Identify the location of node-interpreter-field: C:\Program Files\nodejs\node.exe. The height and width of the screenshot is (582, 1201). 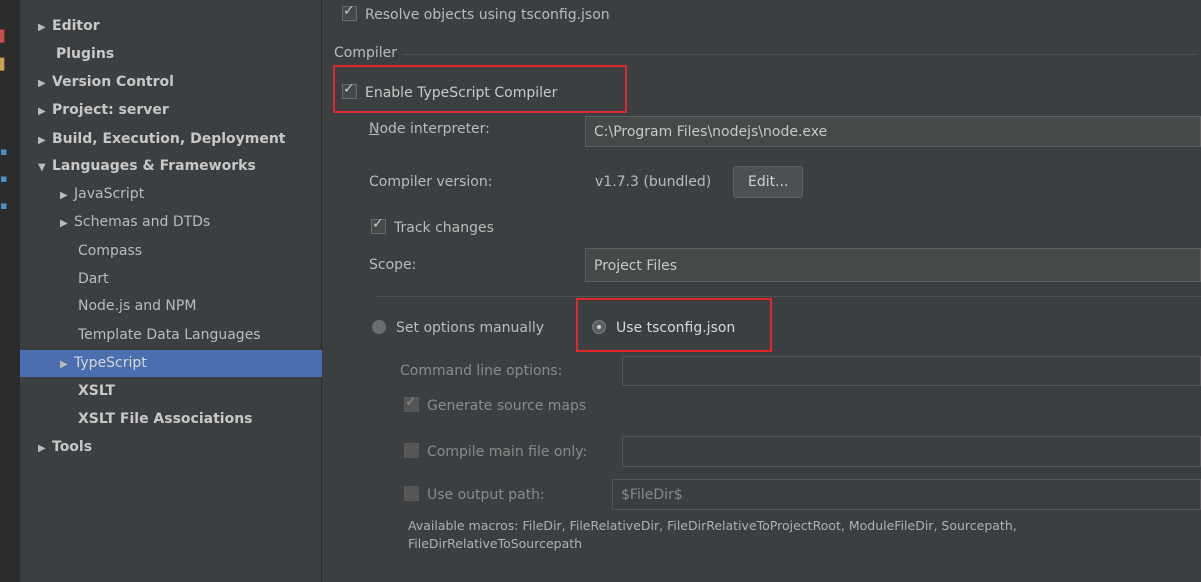
(893, 131).